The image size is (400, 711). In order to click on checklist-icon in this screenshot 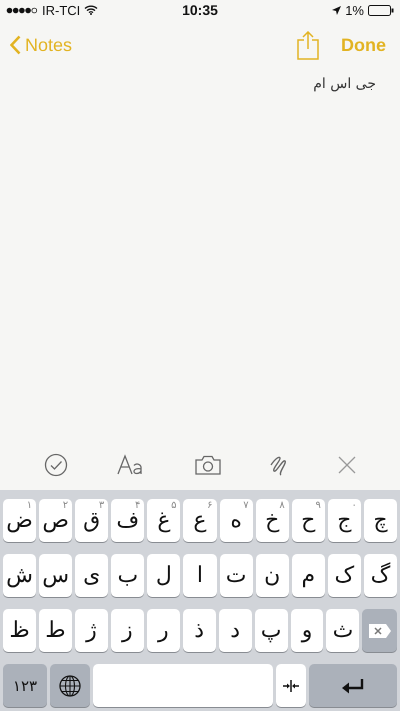, I will do `click(56, 465)`.